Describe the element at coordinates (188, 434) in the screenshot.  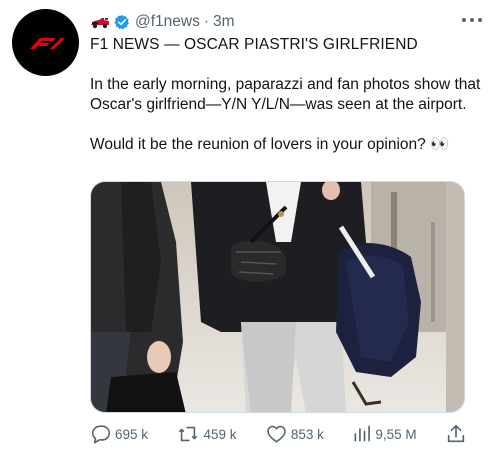
I see `retweet-icon` at that location.